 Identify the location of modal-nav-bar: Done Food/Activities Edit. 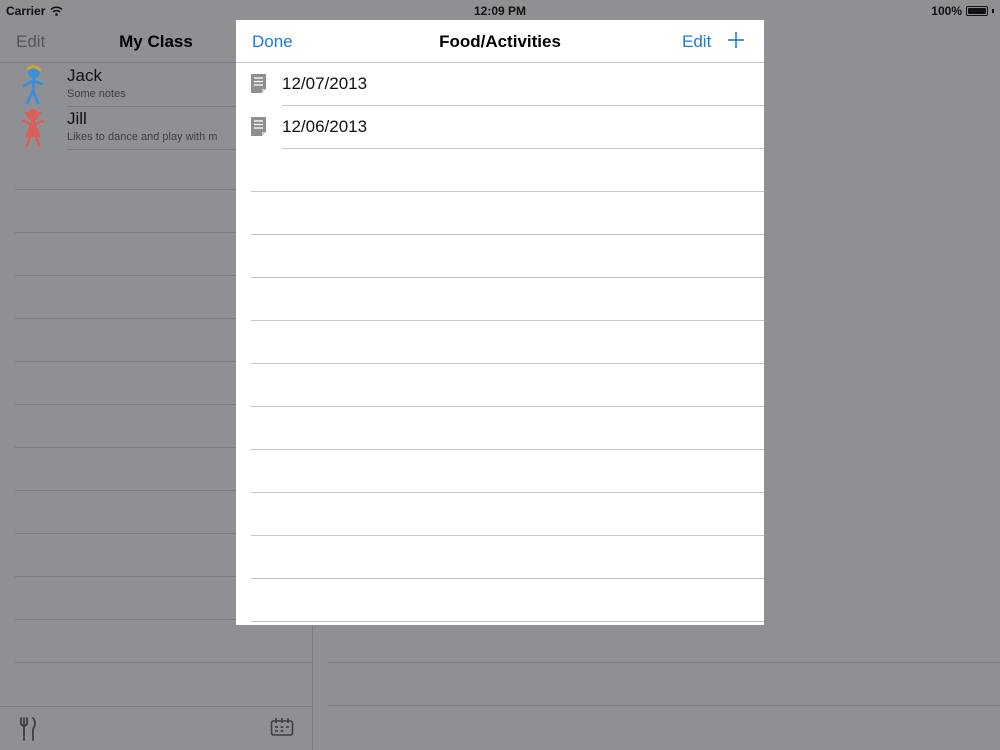
(500, 41).